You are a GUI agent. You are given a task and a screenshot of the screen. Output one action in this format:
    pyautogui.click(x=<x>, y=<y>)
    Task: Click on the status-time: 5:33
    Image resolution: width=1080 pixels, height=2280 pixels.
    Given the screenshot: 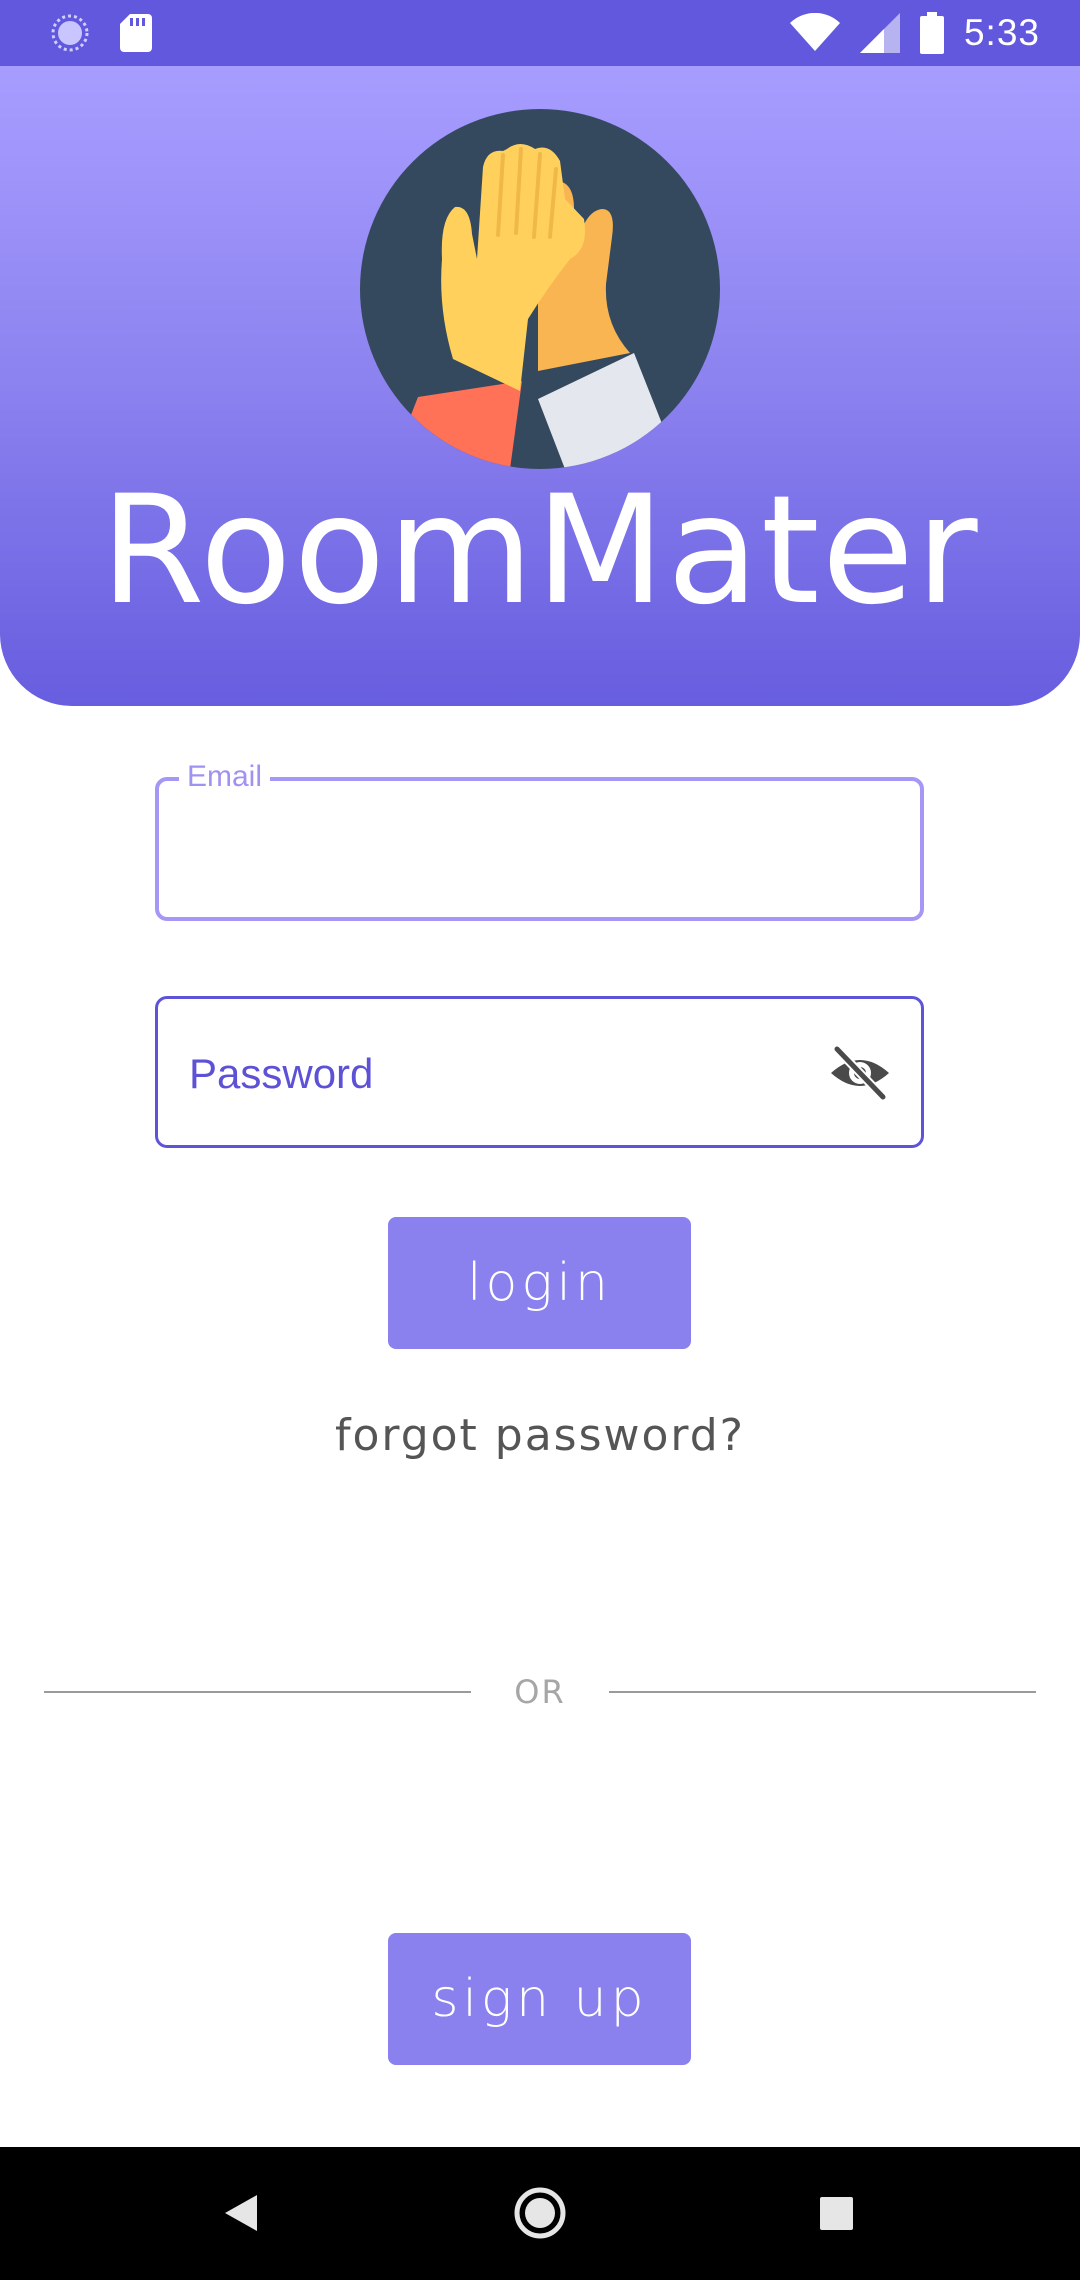 What is the action you would take?
    pyautogui.click(x=1001, y=32)
    